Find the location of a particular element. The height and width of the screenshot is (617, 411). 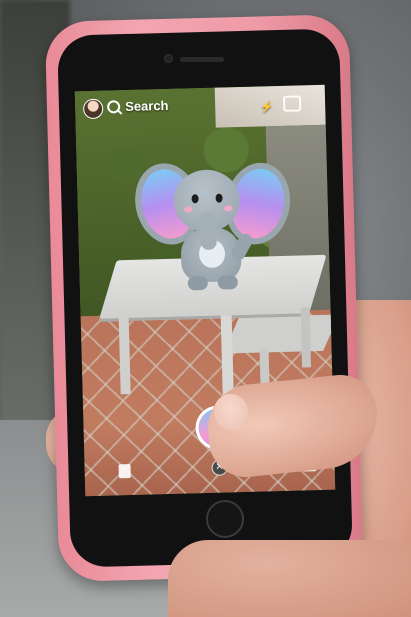

fingers is located at coordinates (289, 578).